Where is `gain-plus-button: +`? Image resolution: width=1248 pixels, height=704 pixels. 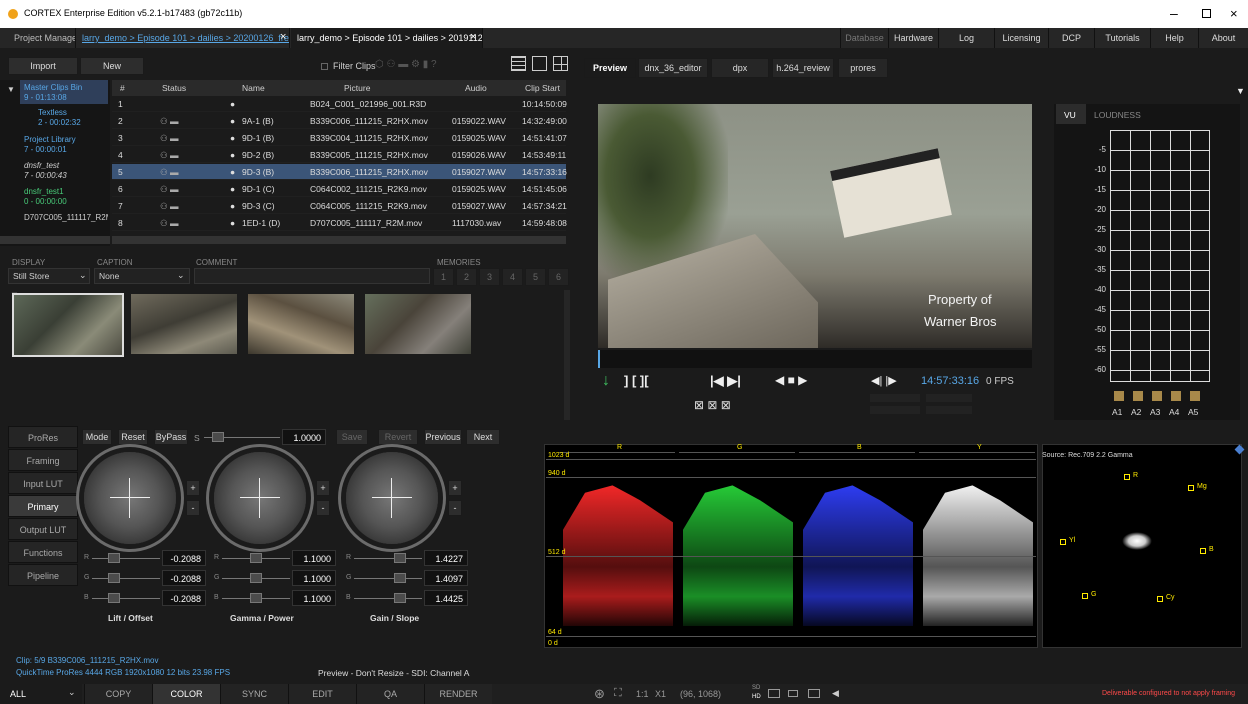 gain-plus-button: + is located at coordinates (455, 488).